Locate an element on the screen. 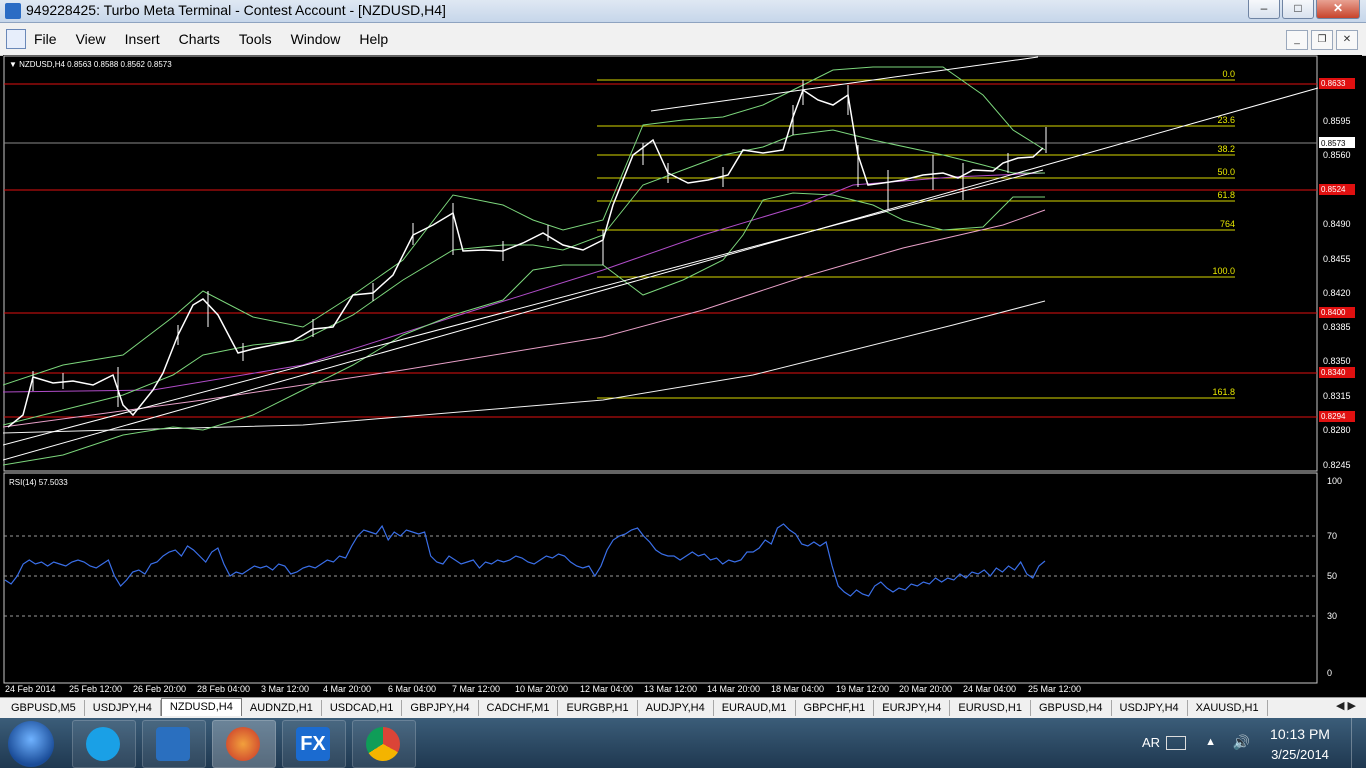  clock-date: 3/25/2014 is located at coordinates (1300, 754).